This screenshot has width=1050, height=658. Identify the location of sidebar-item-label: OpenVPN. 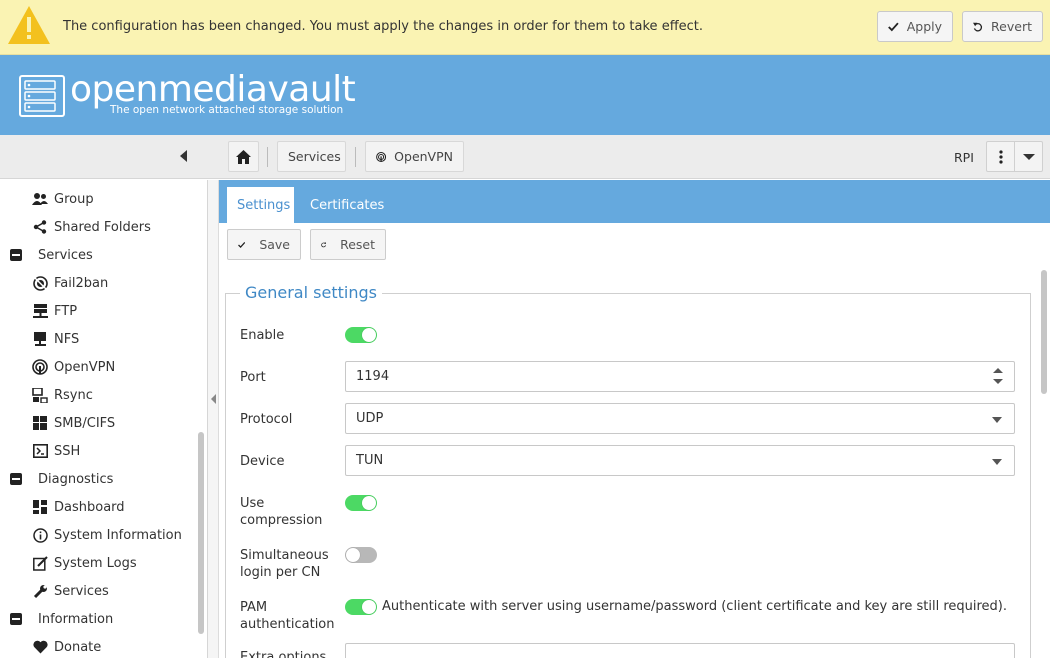
(85, 367).